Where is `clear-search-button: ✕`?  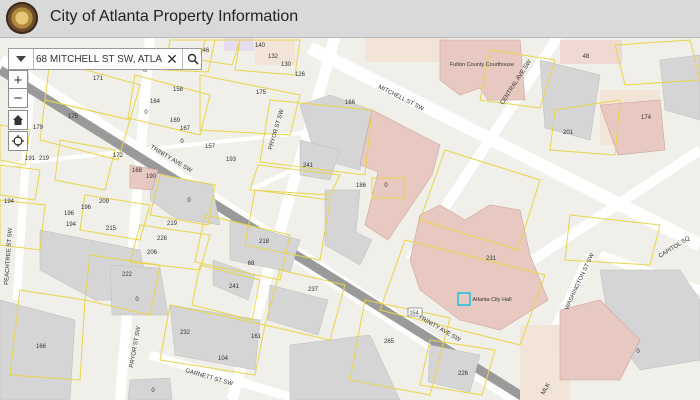
clear-search-button: ✕ is located at coordinates (172, 59).